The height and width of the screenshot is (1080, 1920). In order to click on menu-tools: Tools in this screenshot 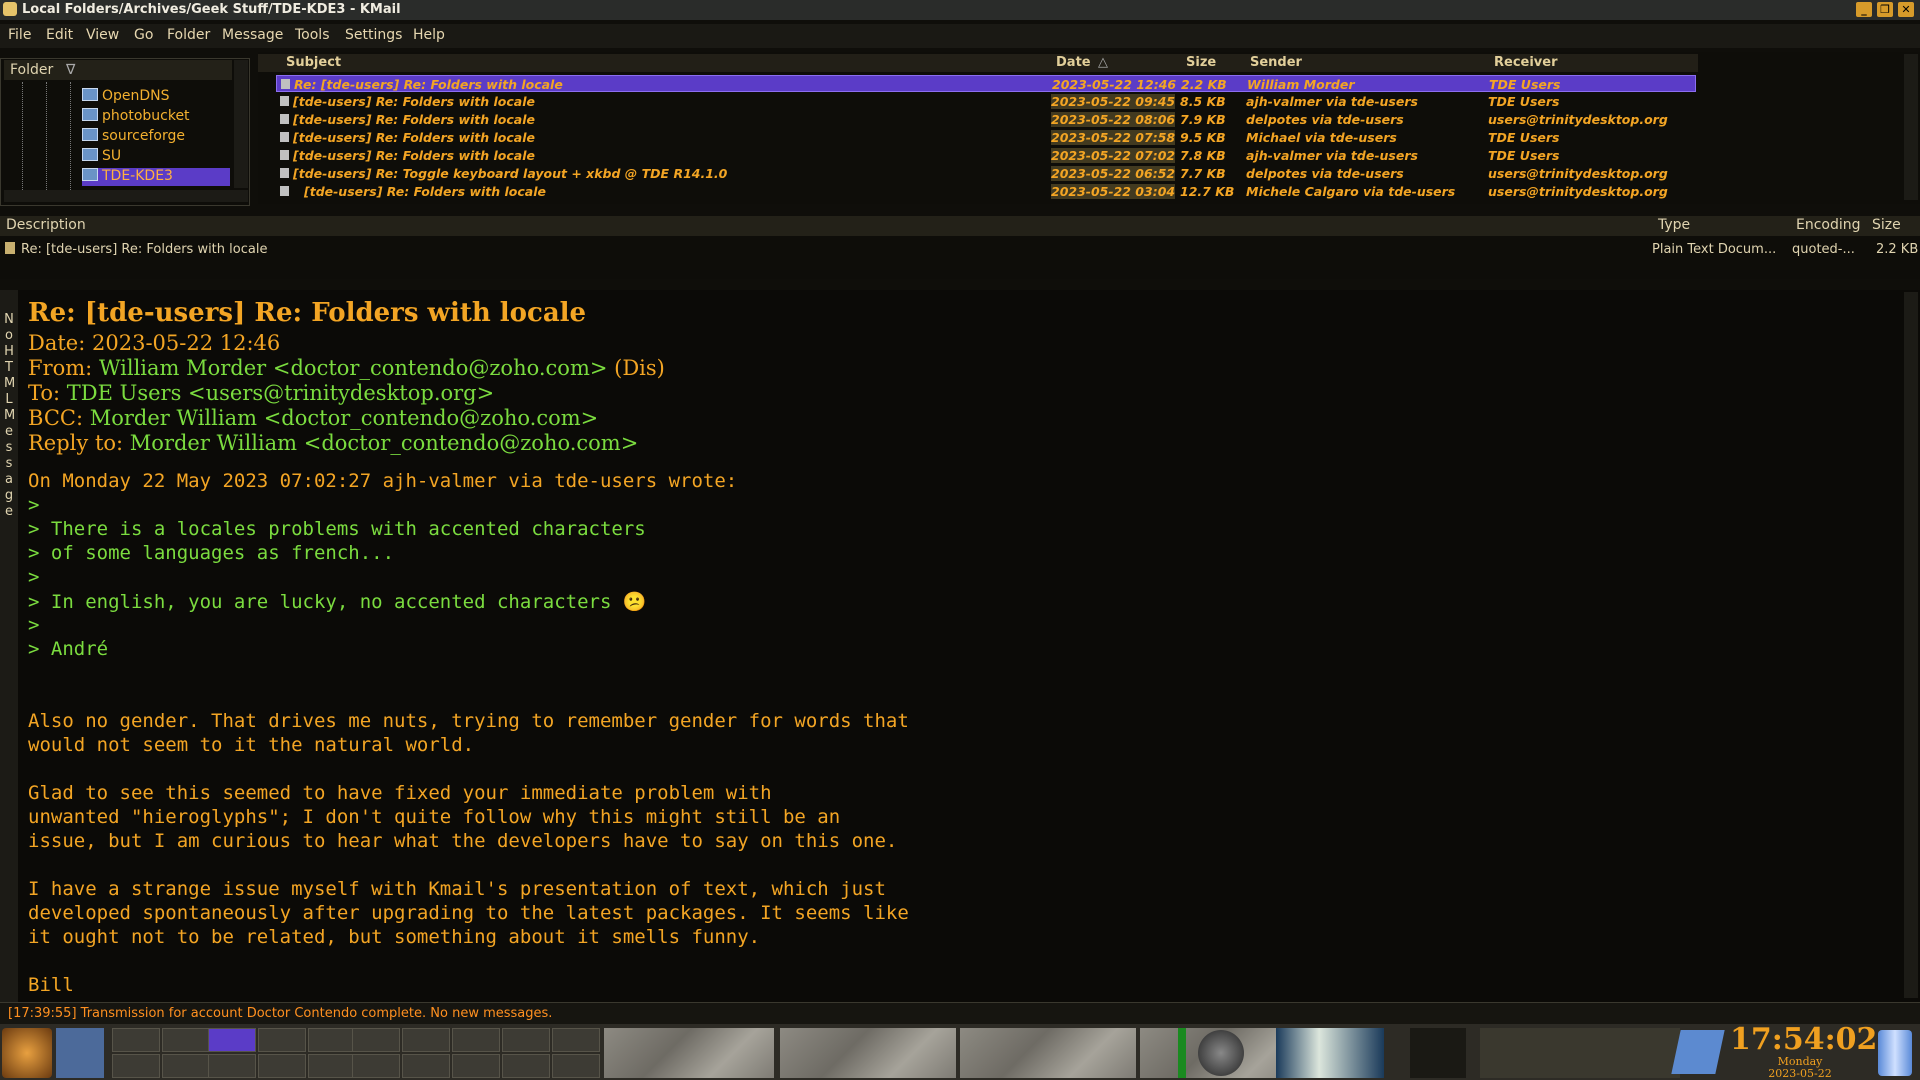, I will do `click(312, 35)`.